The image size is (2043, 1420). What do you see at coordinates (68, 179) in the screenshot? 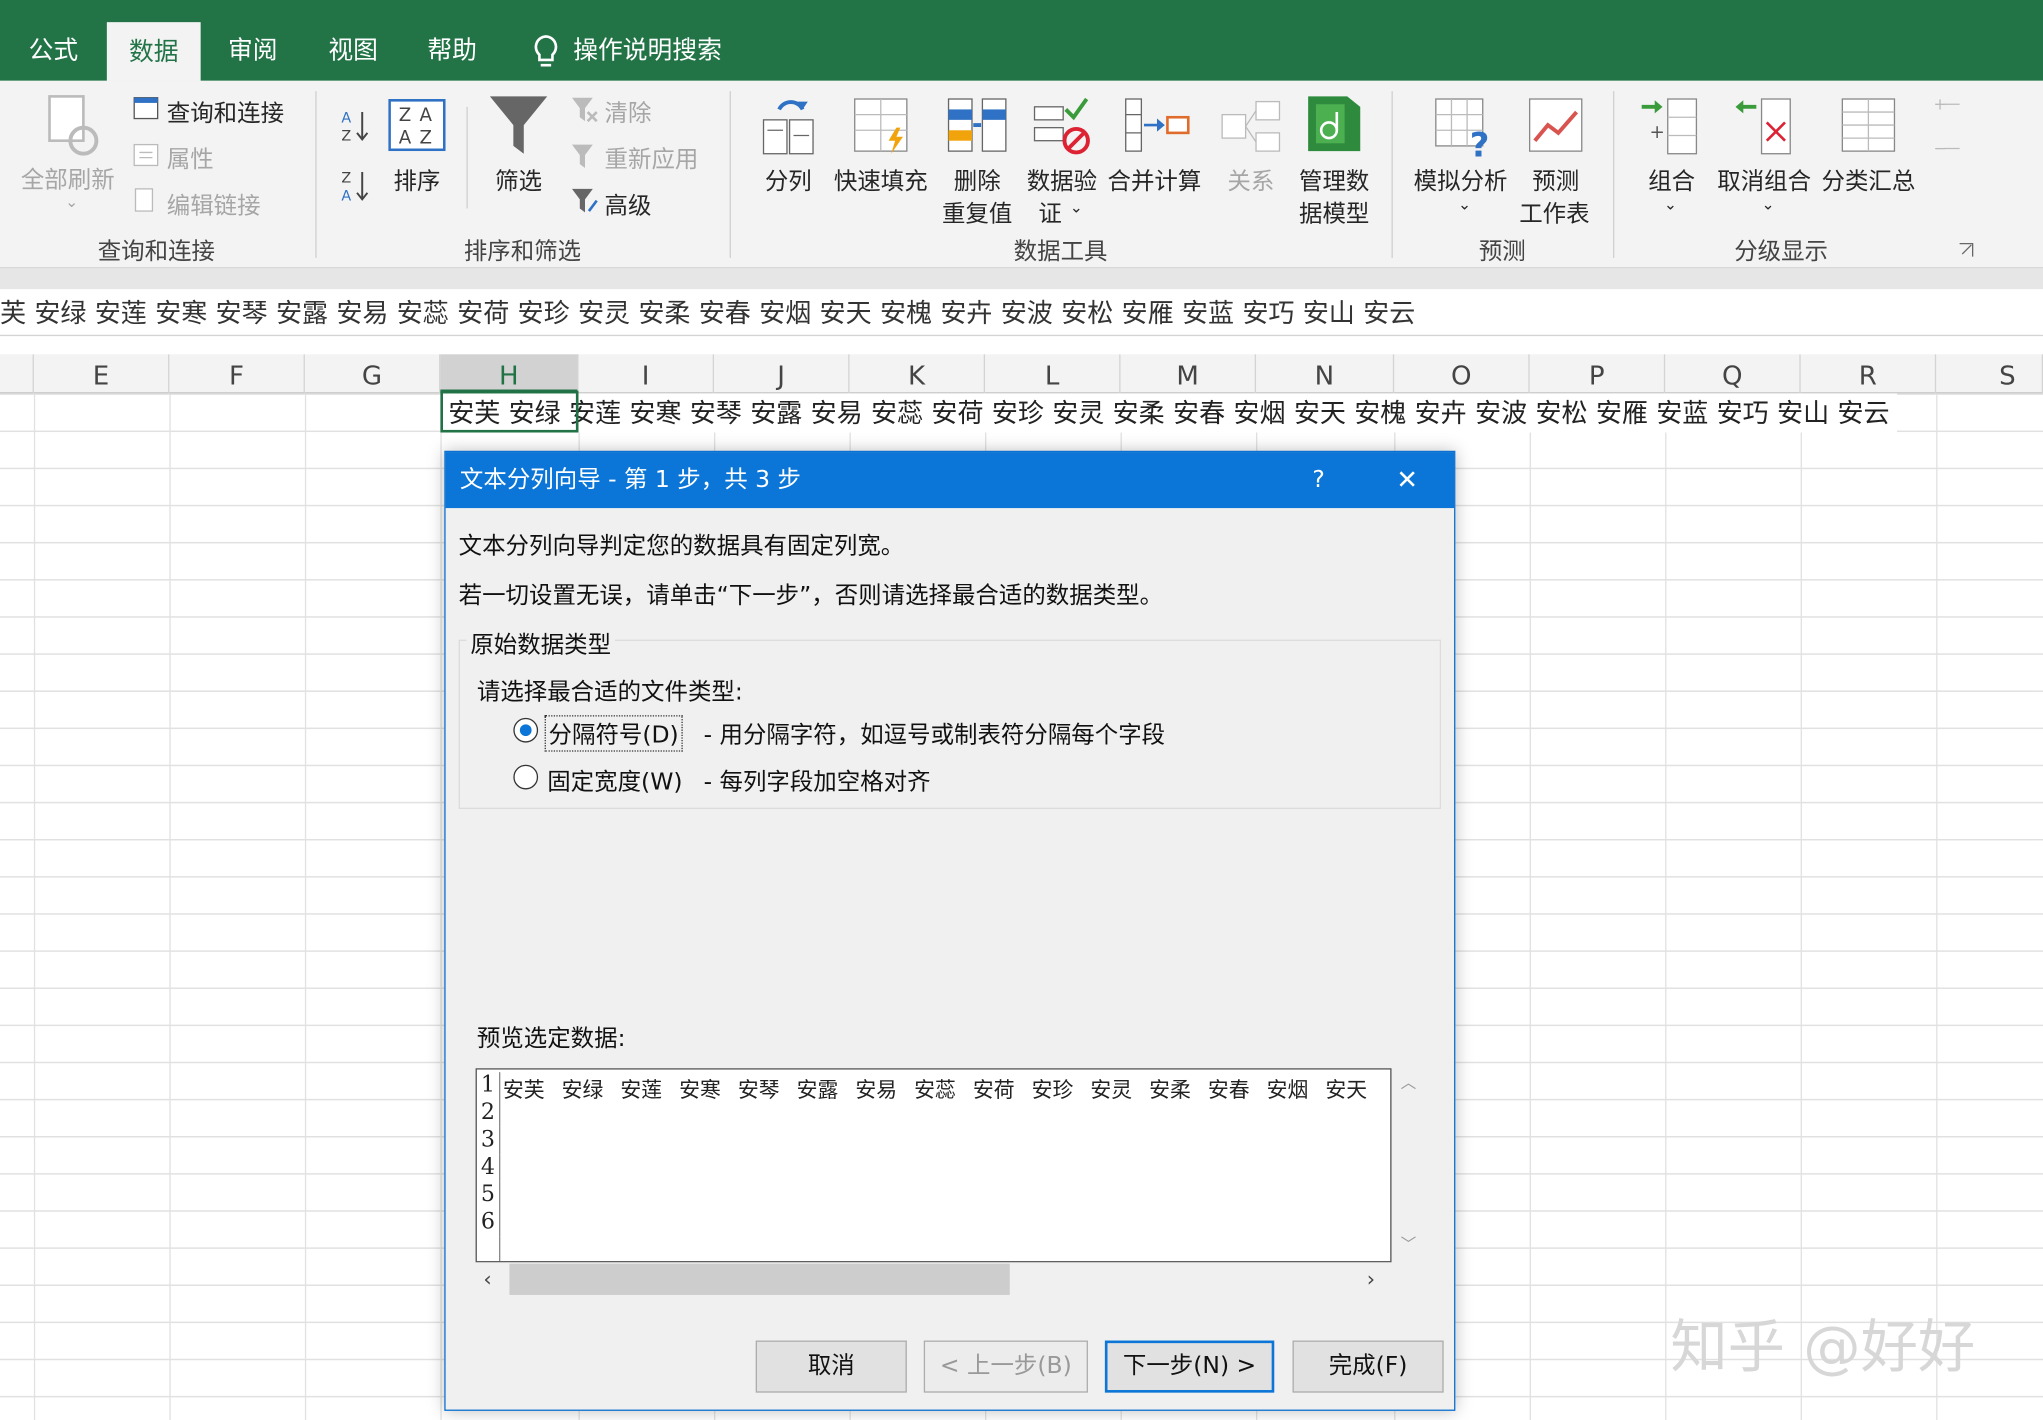
I see `refresh-all-button: 全部刷新` at bounding box center [68, 179].